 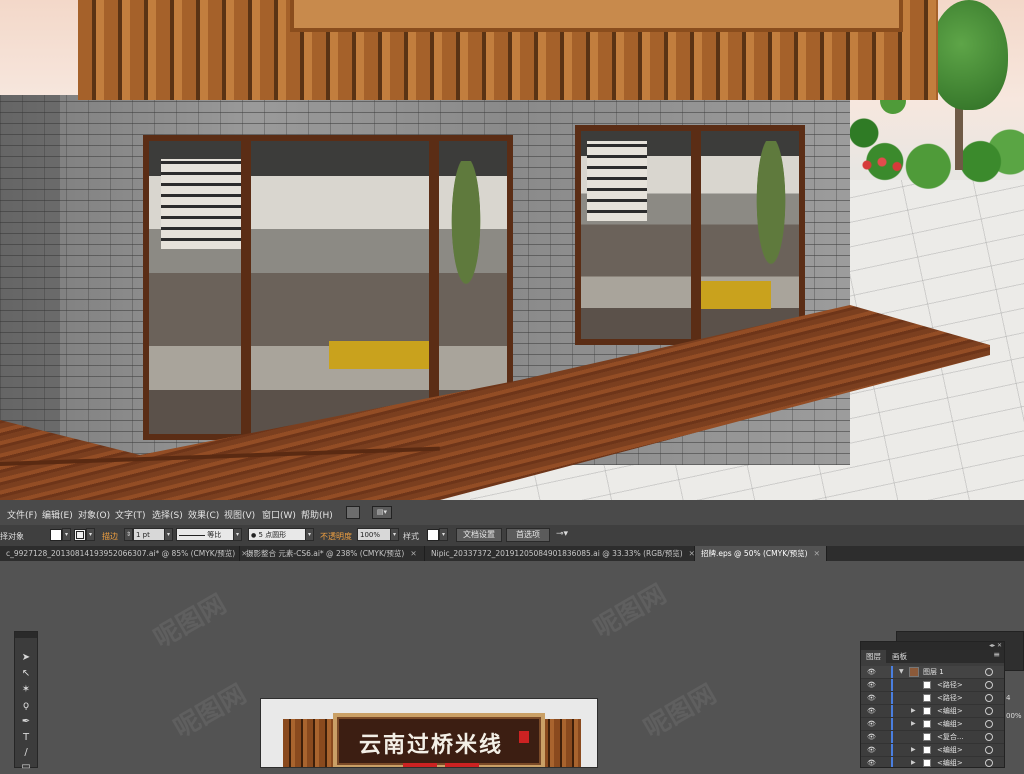 I want to click on menu-help: 帮助(H), so click(x=317, y=514).